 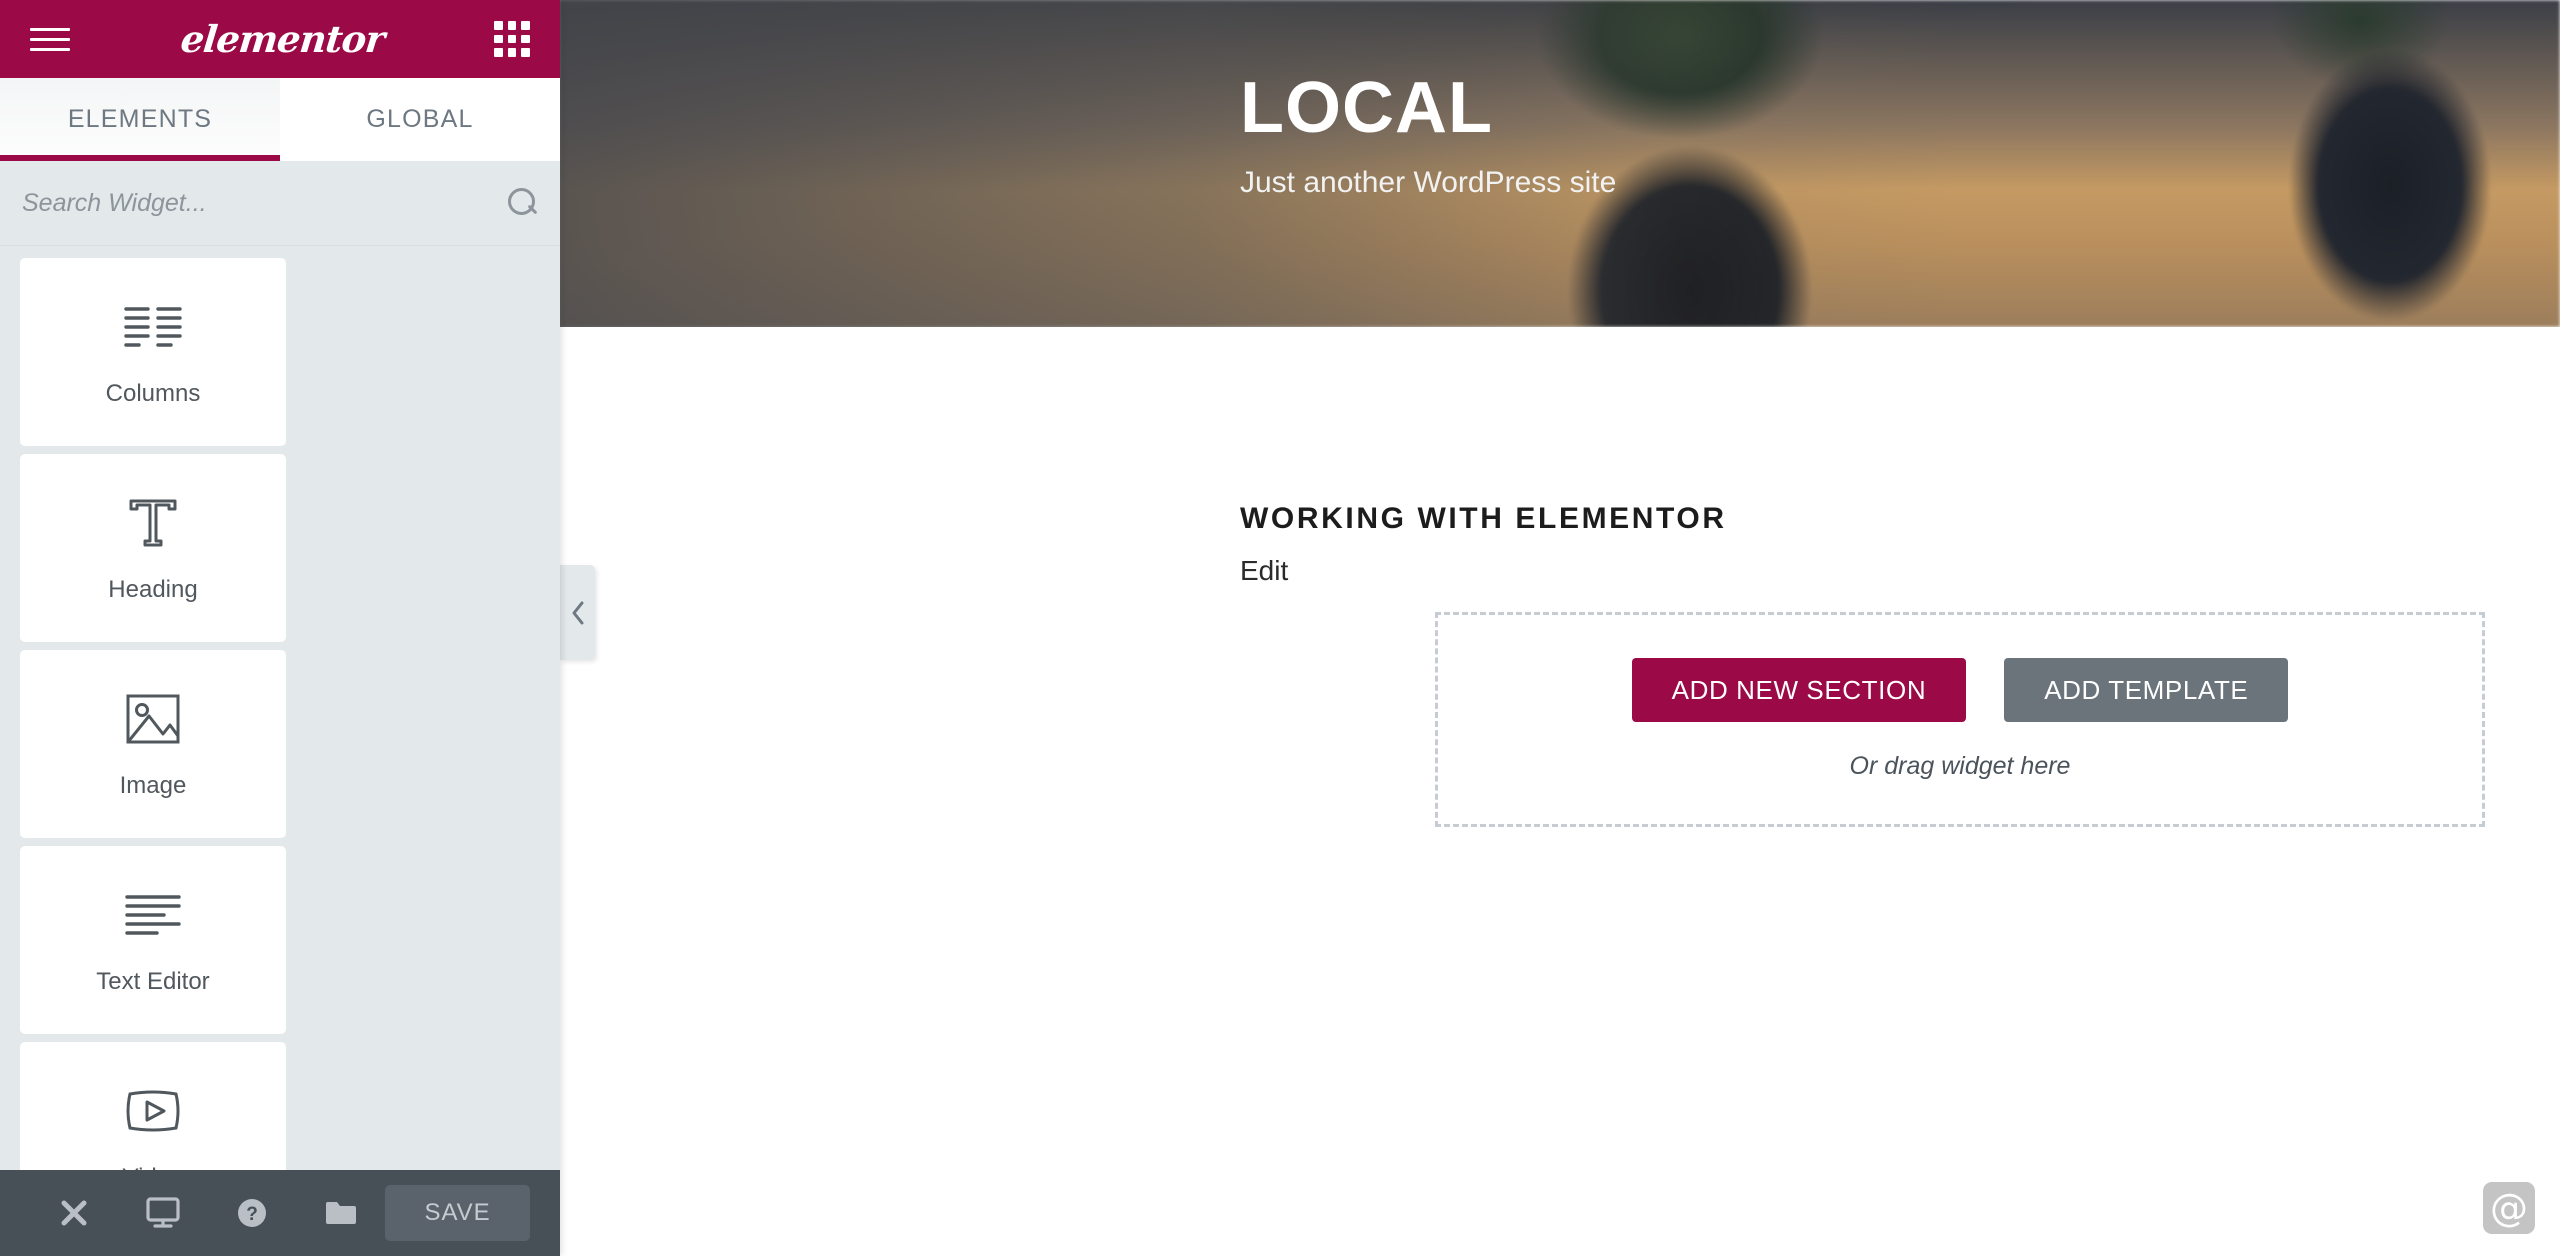 I want to click on widget-label: Heading, so click(x=153, y=589).